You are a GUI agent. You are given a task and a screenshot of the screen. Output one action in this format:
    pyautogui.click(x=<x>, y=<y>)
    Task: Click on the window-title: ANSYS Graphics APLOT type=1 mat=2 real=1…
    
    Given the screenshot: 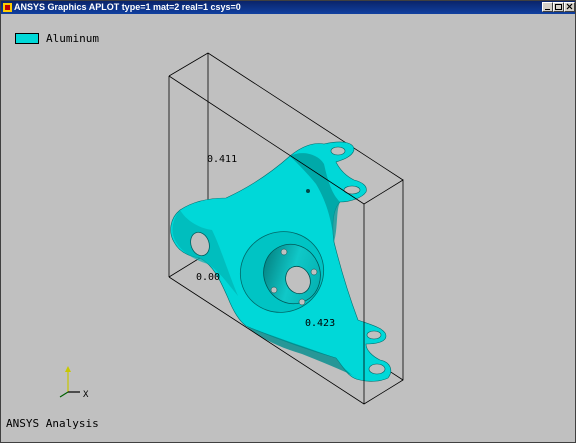 What is the action you would take?
    pyautogui.click(x=127, y=7)
    